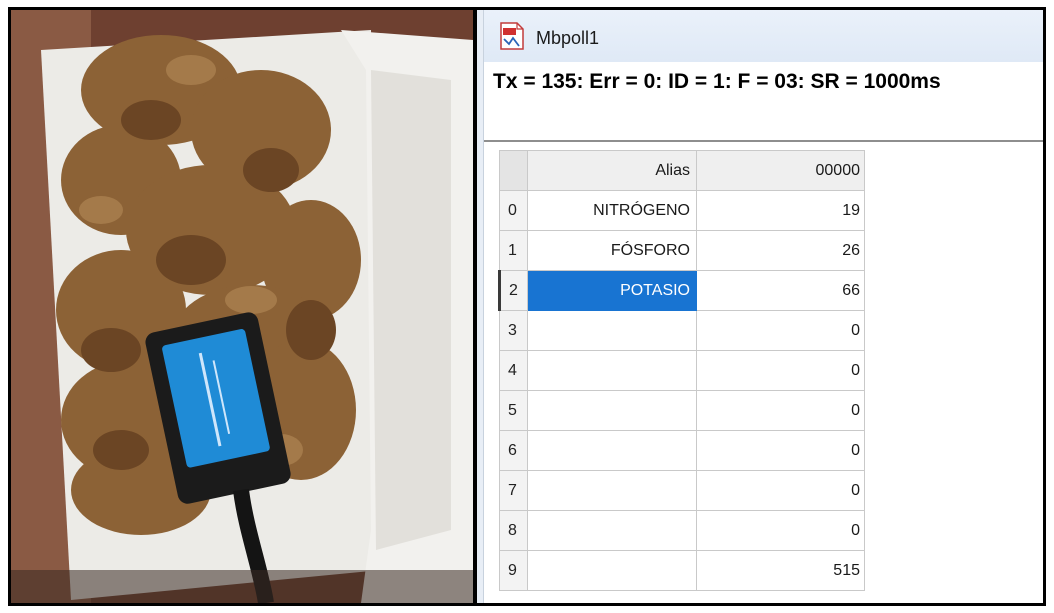 The height and width of the screenshot is (613, 1054). What do you see at coordinates (780, 170) in the screenshot?
I see `address-column-header: 00000` at bounding box center [780, 170].